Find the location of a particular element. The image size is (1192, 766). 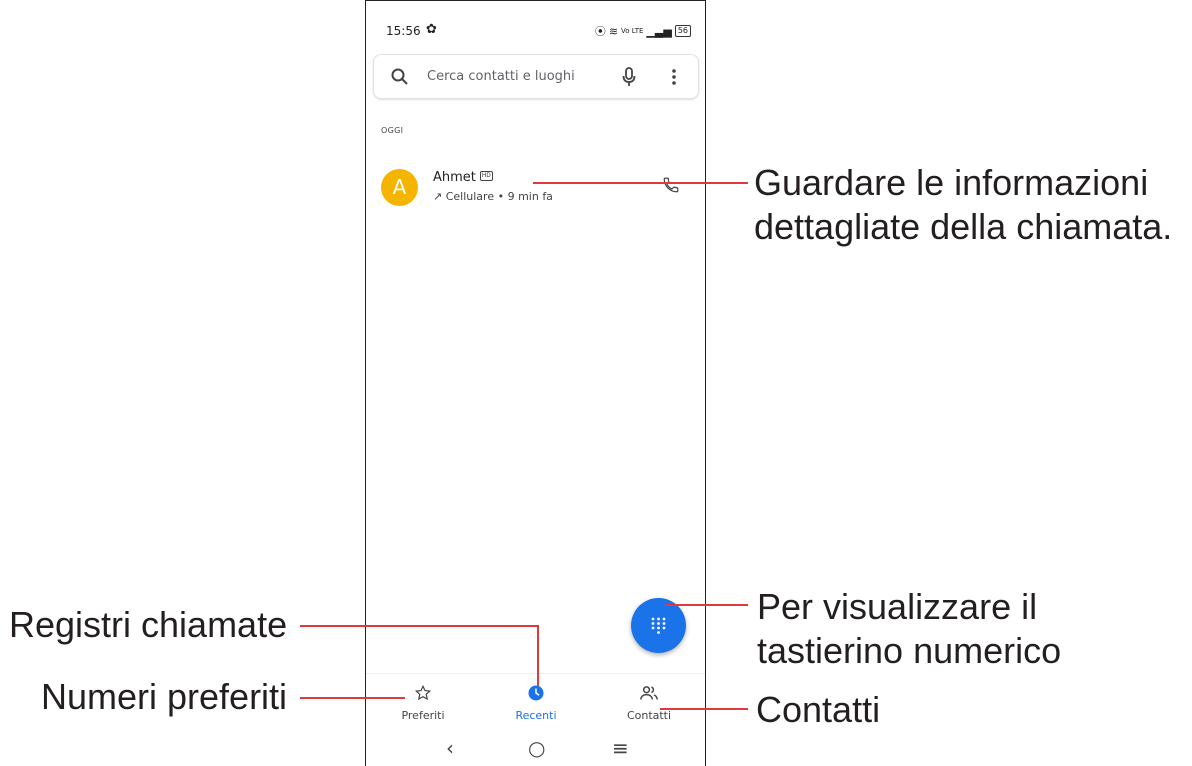

callout-call-info-line2: dettagliate della chiamata. is located at coordinates (963, 226).